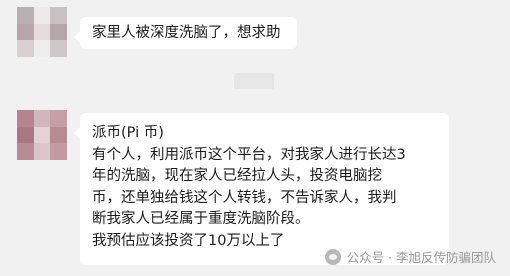 The image size is (510, 276). I want to click on watermark: 公众号 · 李旭反传防骗团队, so click(410, 256).